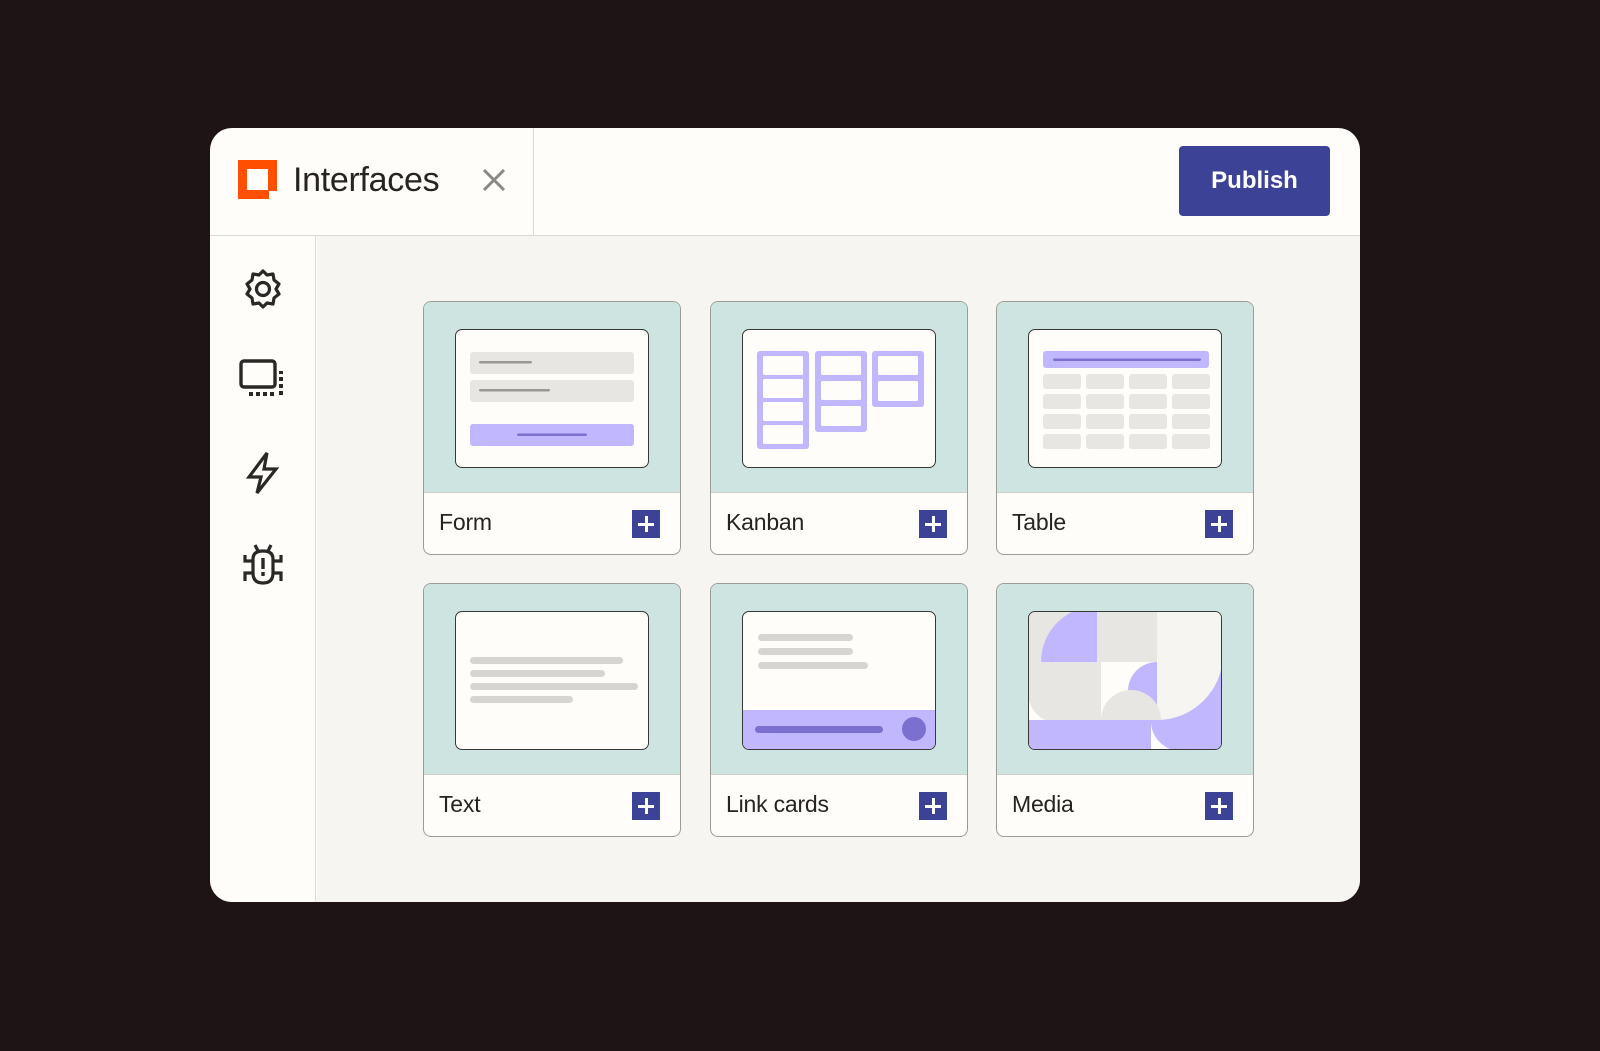 Image resolution: width=1600 pixels, height=1051 pixels. I want to click on add-media-button, so click(1219, 806).